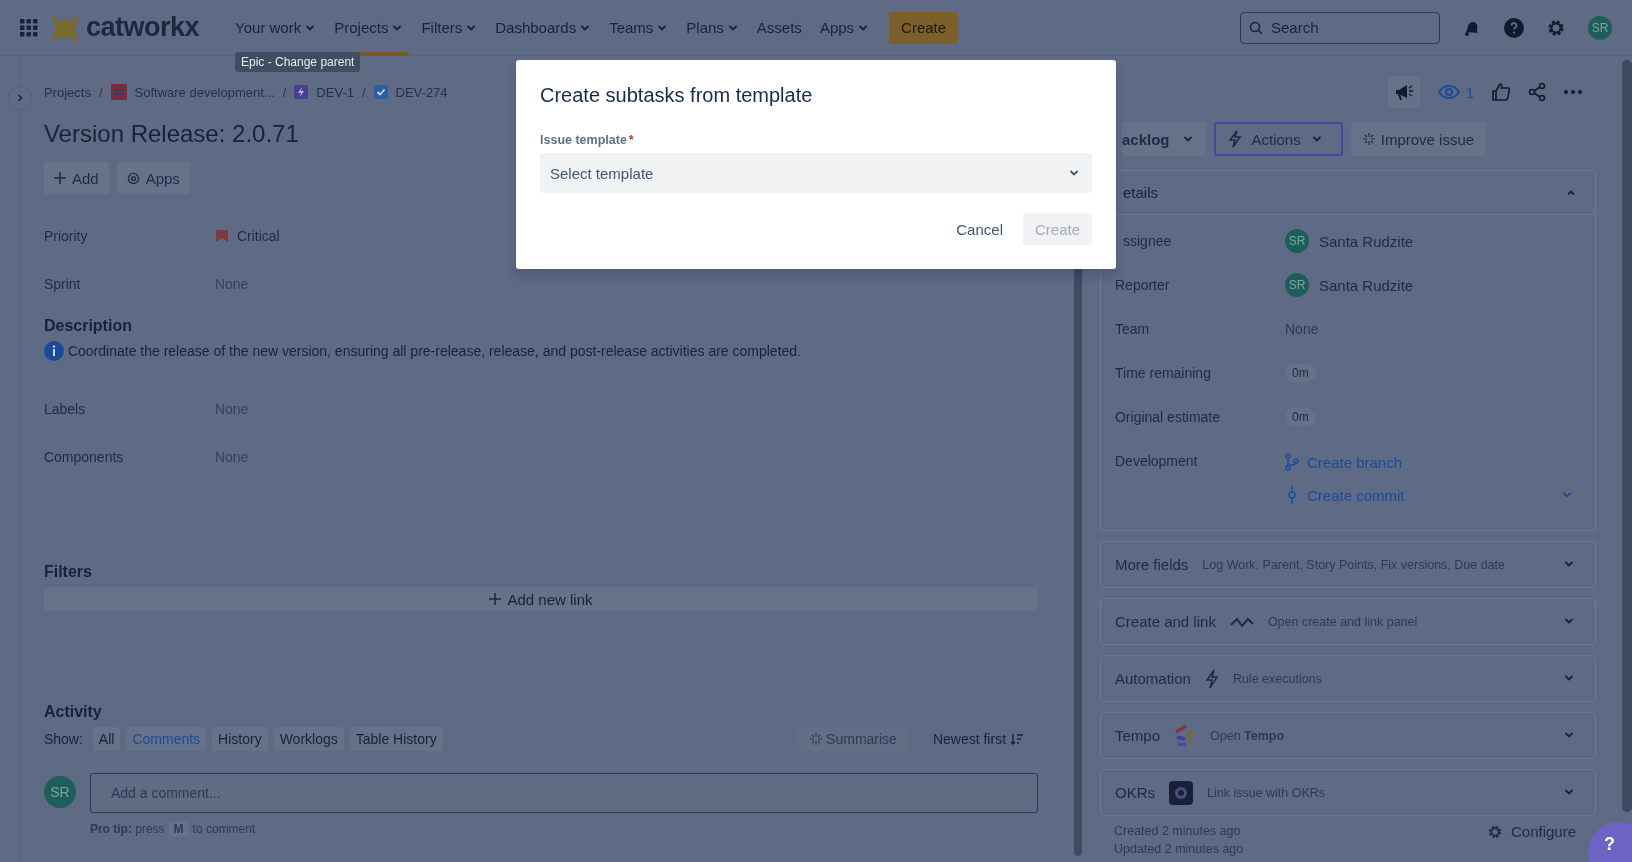 This screenshot has width=1632, height=862. What do you see at coordinates (396, 739) in the screenshot?
I see `activity-filter-tab: Table History` at bounding box center [396, 739].